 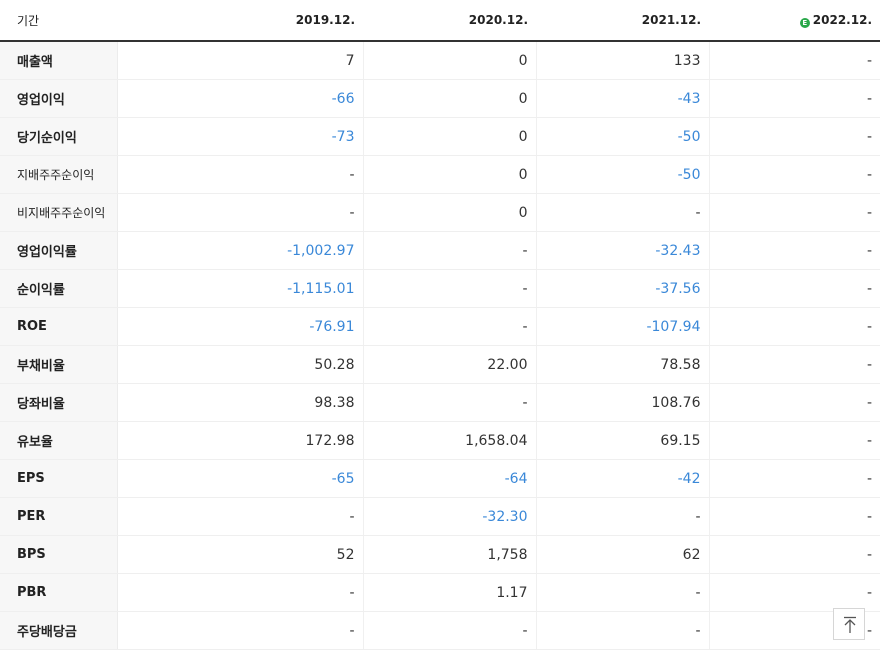 What do you see at coordinates (440, 402) in the screenshot?
I see `table-row: 당좌비율 98.38-108.76-` at bounding box center [440, 402].